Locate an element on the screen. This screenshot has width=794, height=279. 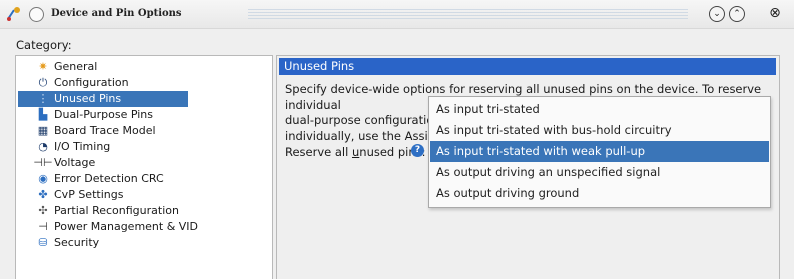
help-icon: ? is located at coordinates (417, 150).